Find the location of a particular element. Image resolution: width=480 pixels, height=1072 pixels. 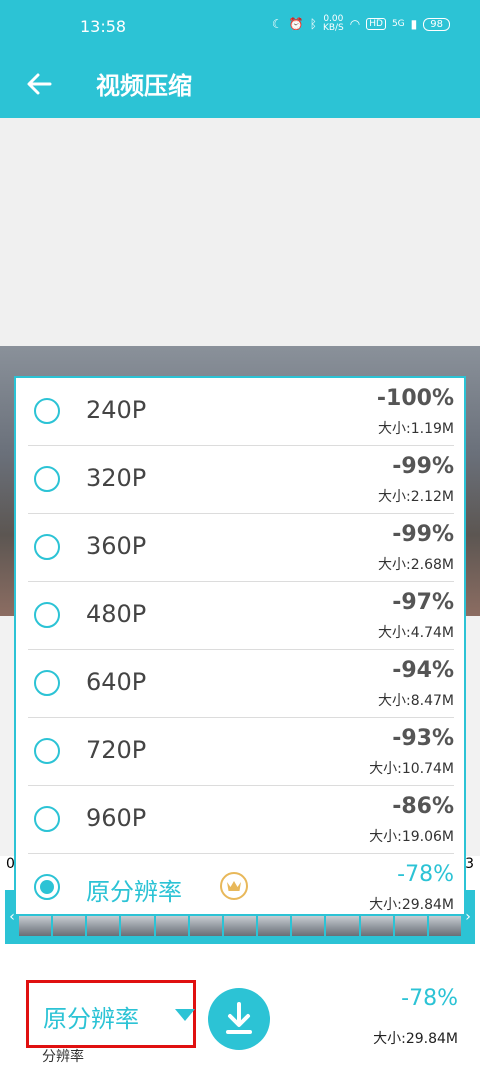

option-320p: 320P -99% 大小:2.12M is located at coordinates (241, 480).